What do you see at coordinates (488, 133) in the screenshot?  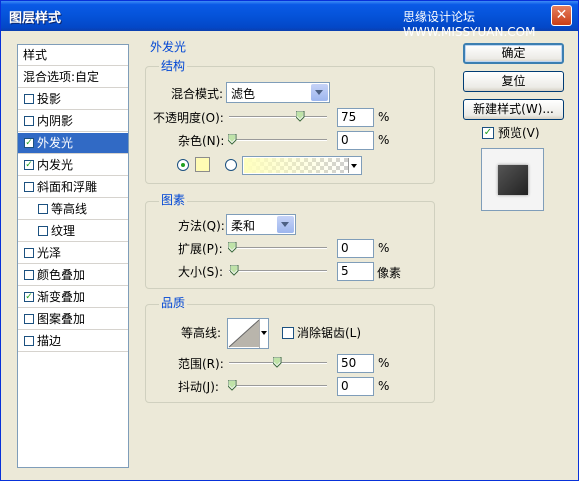 I see `preview-checkbox: ✓` at bounding box center [488, 133].